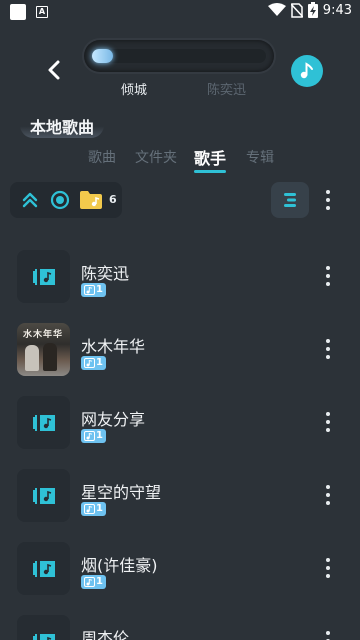 The image size is (360, 640). I want to click on scan-folders-button, so click(91, 200).